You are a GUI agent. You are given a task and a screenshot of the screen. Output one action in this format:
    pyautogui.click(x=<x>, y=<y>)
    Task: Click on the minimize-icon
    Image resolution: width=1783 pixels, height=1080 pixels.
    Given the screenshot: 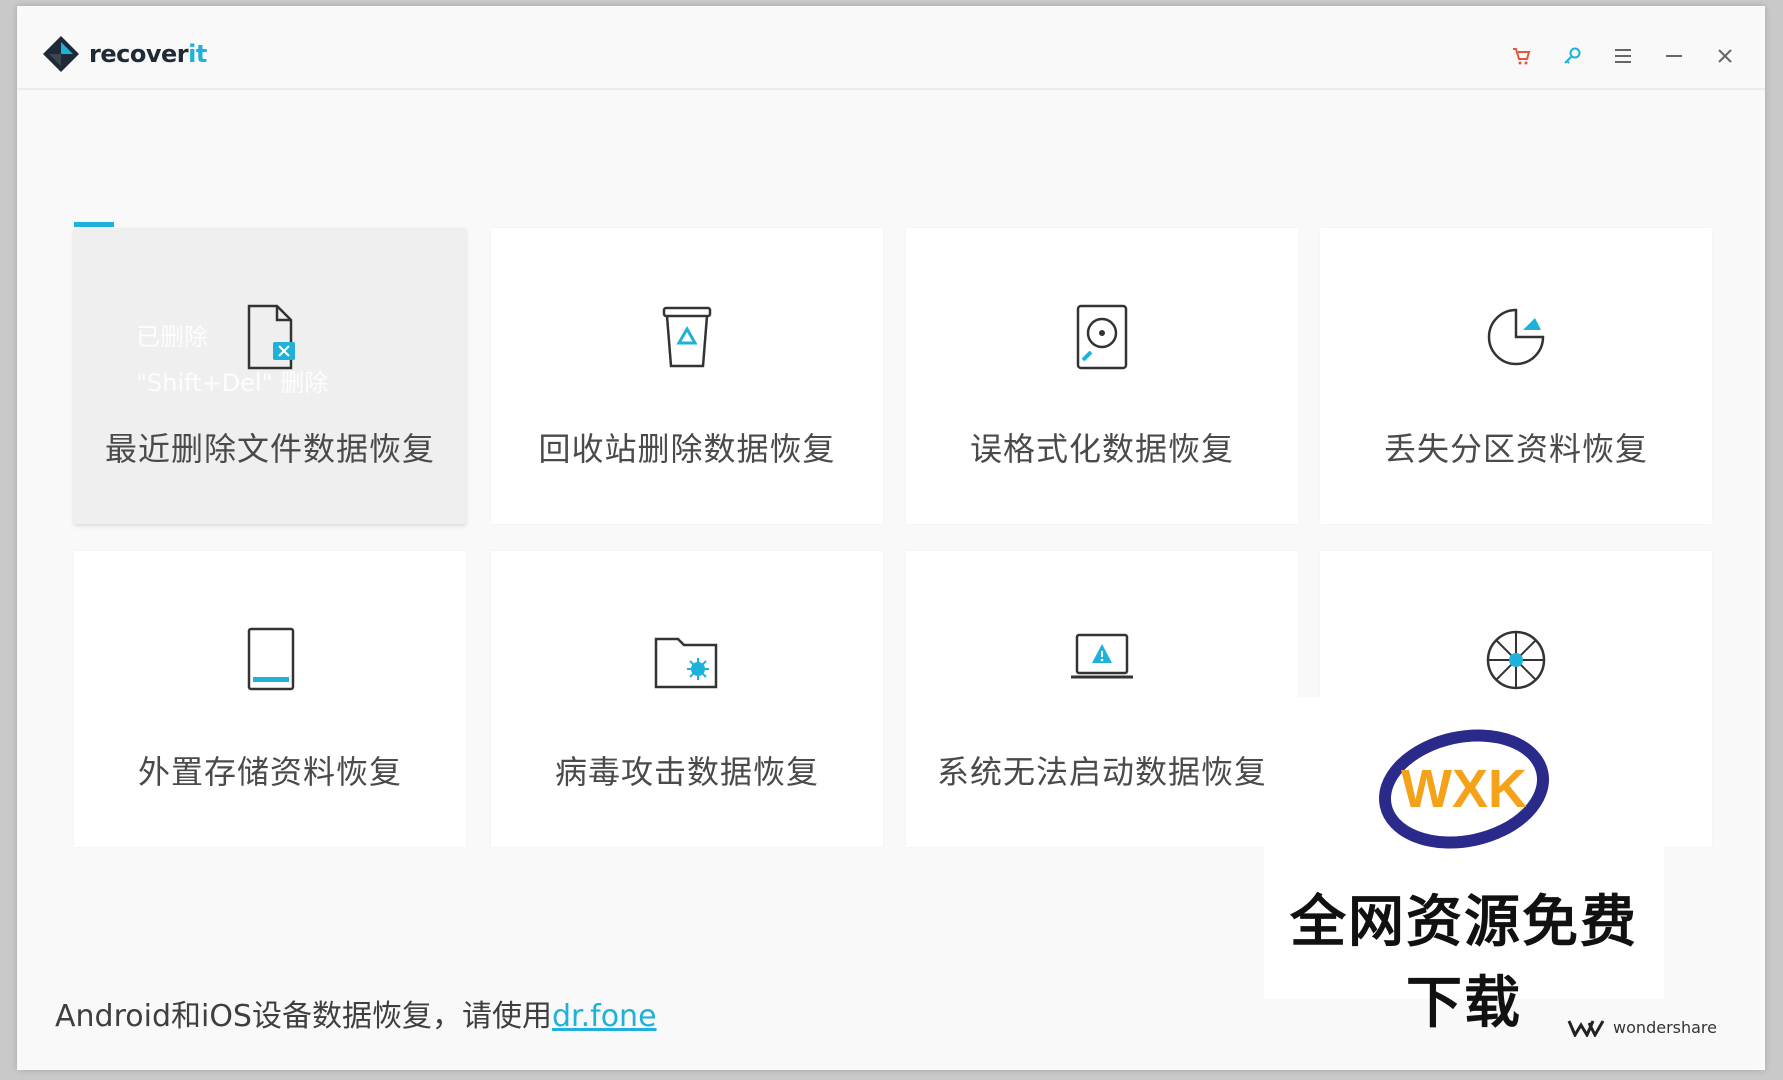 What is the action you would take?
    pyautogui.click(x=1674, y=56)
    